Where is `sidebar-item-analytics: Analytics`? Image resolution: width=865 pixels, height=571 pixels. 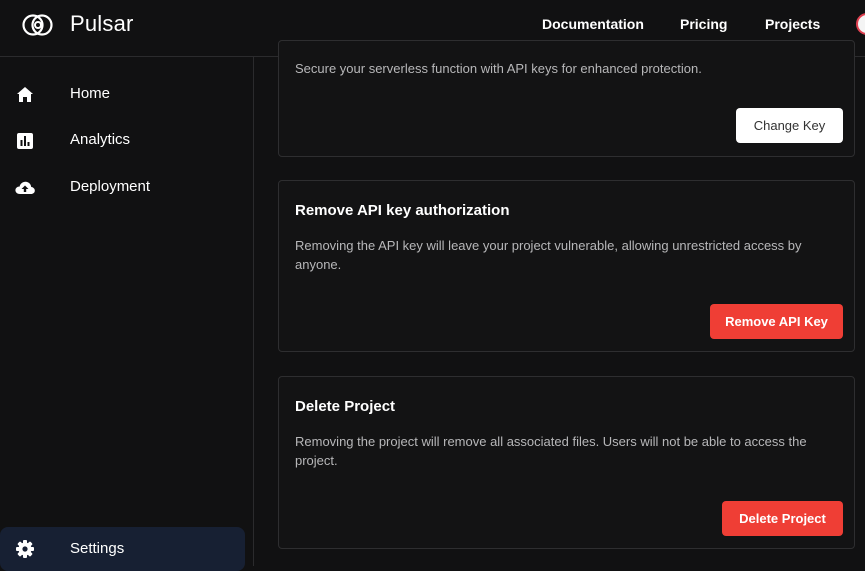
sidebar-item-analytics: Analytics is located at coordinates (122, 141).